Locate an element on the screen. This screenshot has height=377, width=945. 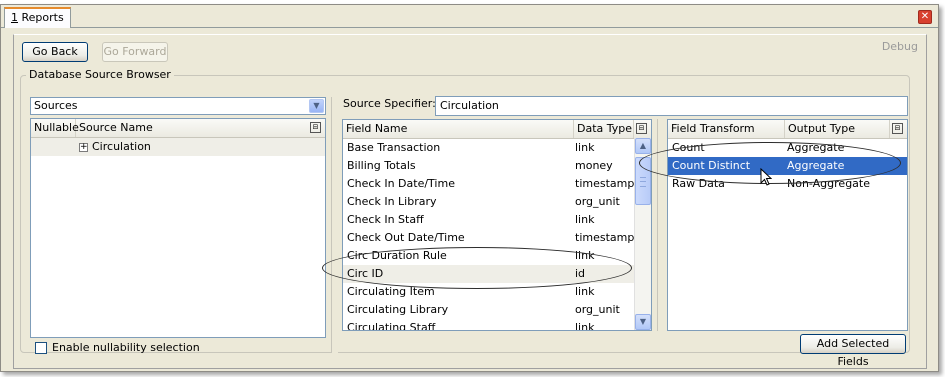
field-row: Circulating Library org_unit is located at coordinates (497, 310).